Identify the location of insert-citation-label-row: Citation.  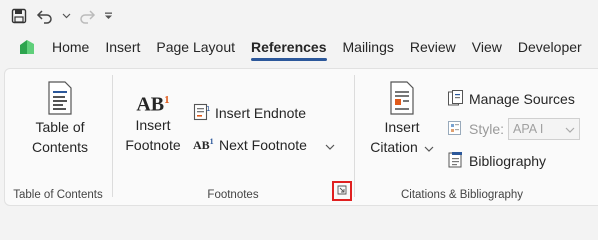
(402, 147).